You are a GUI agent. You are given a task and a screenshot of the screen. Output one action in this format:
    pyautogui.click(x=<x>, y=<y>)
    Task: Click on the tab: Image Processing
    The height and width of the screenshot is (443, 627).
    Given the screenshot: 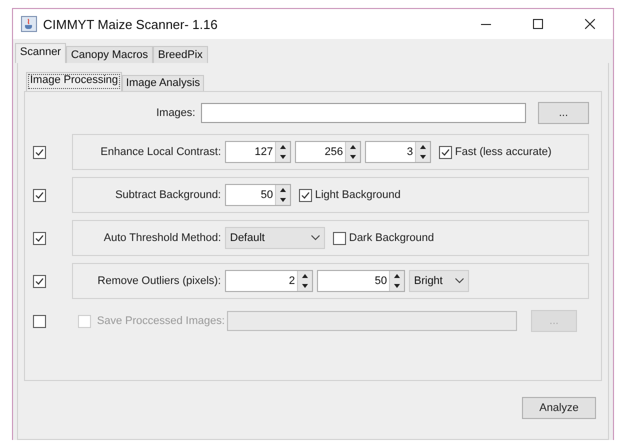 What is the action you would take?
    pyautogui.click(x=74, y=81)
    